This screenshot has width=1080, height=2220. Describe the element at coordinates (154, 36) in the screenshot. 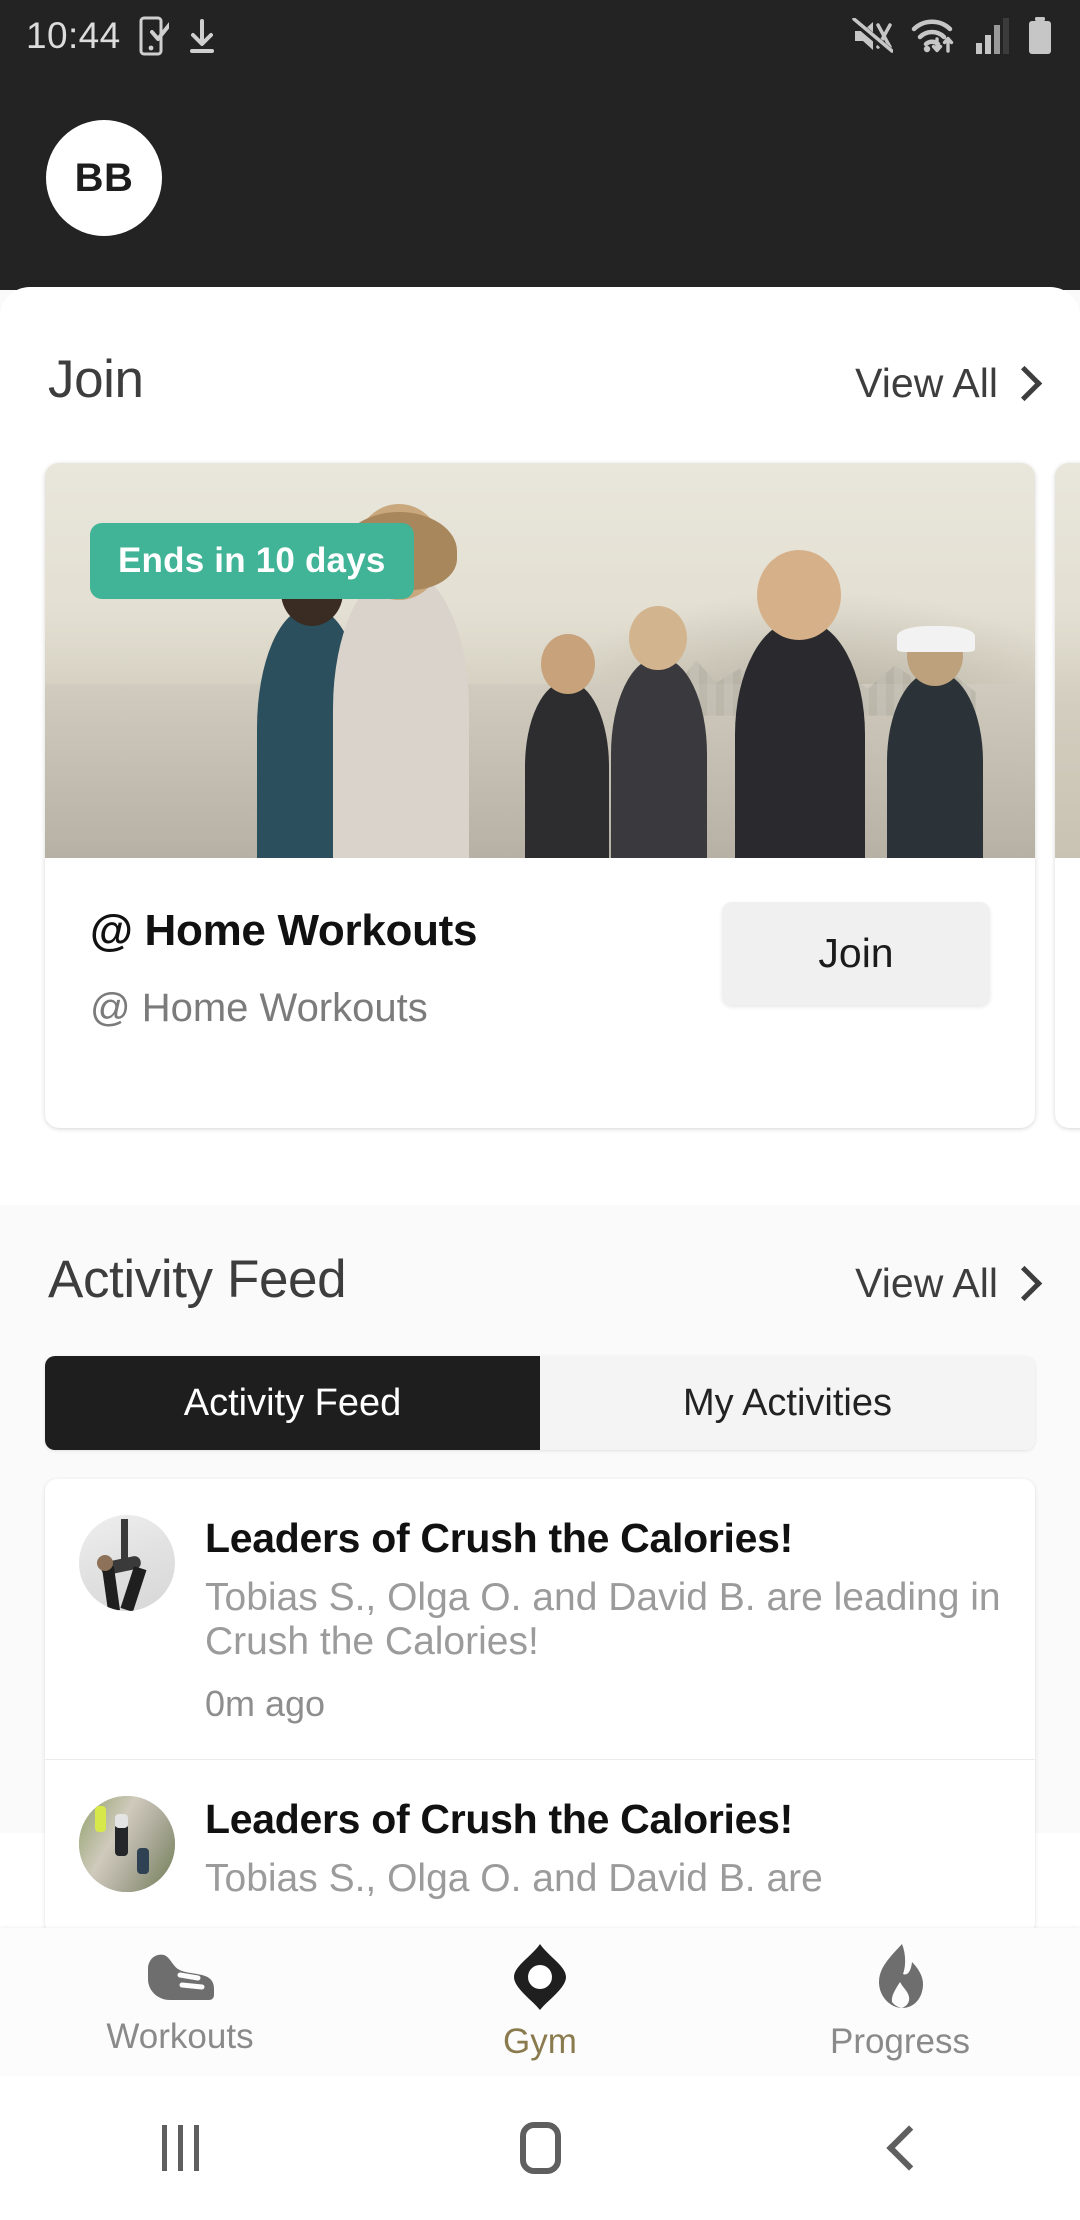

I see `device-check-icon` at that location.